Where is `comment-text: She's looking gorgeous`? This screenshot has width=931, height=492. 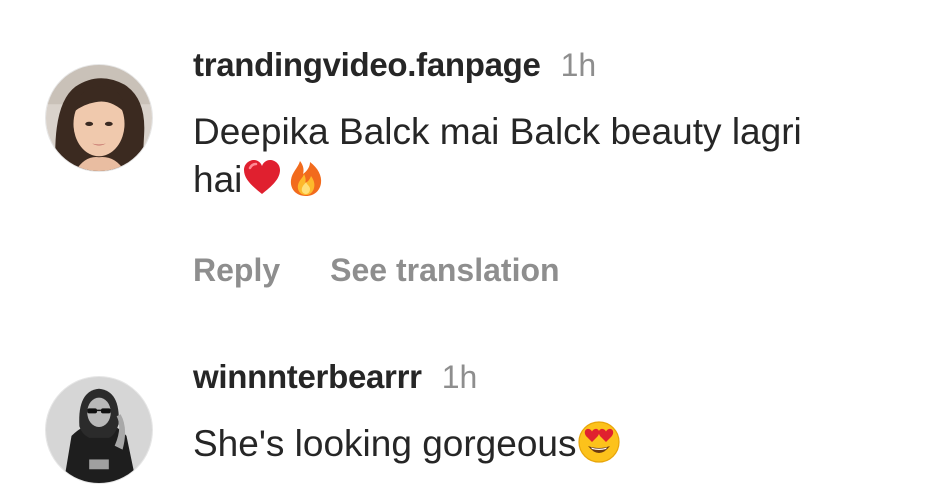
comment-text: She's looking gorgeous is located at coordinates (543, 444).